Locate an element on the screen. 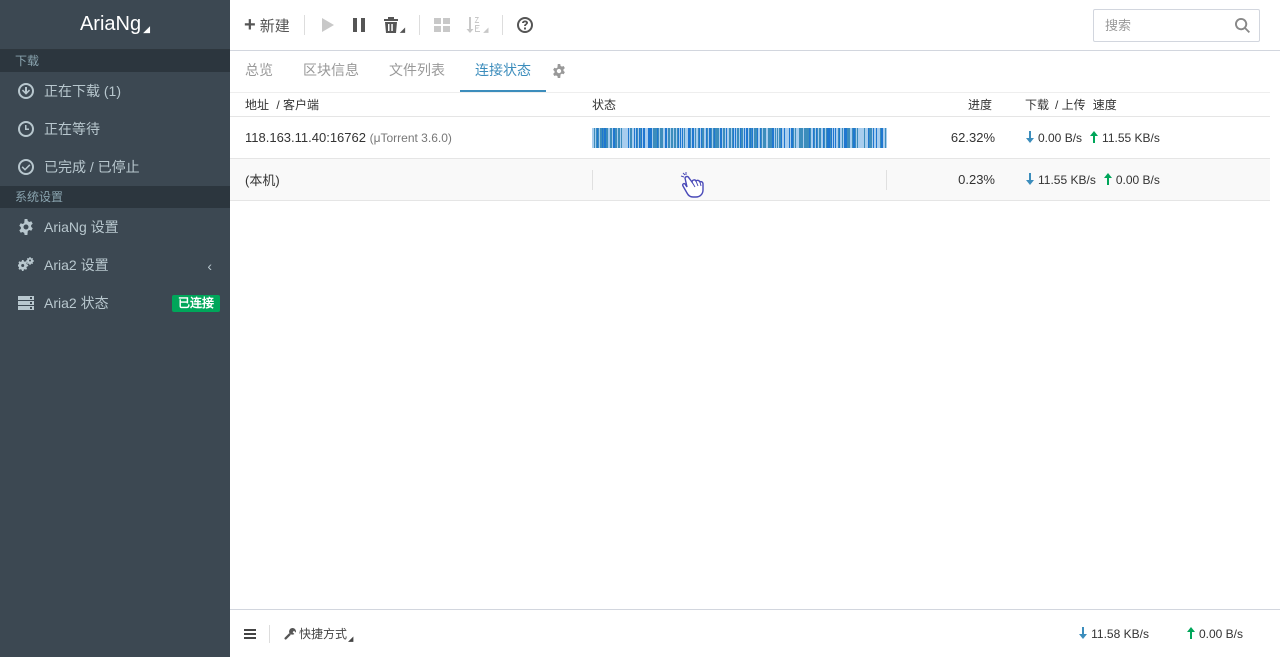  sidebar-item-ariang-settings: AriaNg 设置 is located at coordinates (115, 227).